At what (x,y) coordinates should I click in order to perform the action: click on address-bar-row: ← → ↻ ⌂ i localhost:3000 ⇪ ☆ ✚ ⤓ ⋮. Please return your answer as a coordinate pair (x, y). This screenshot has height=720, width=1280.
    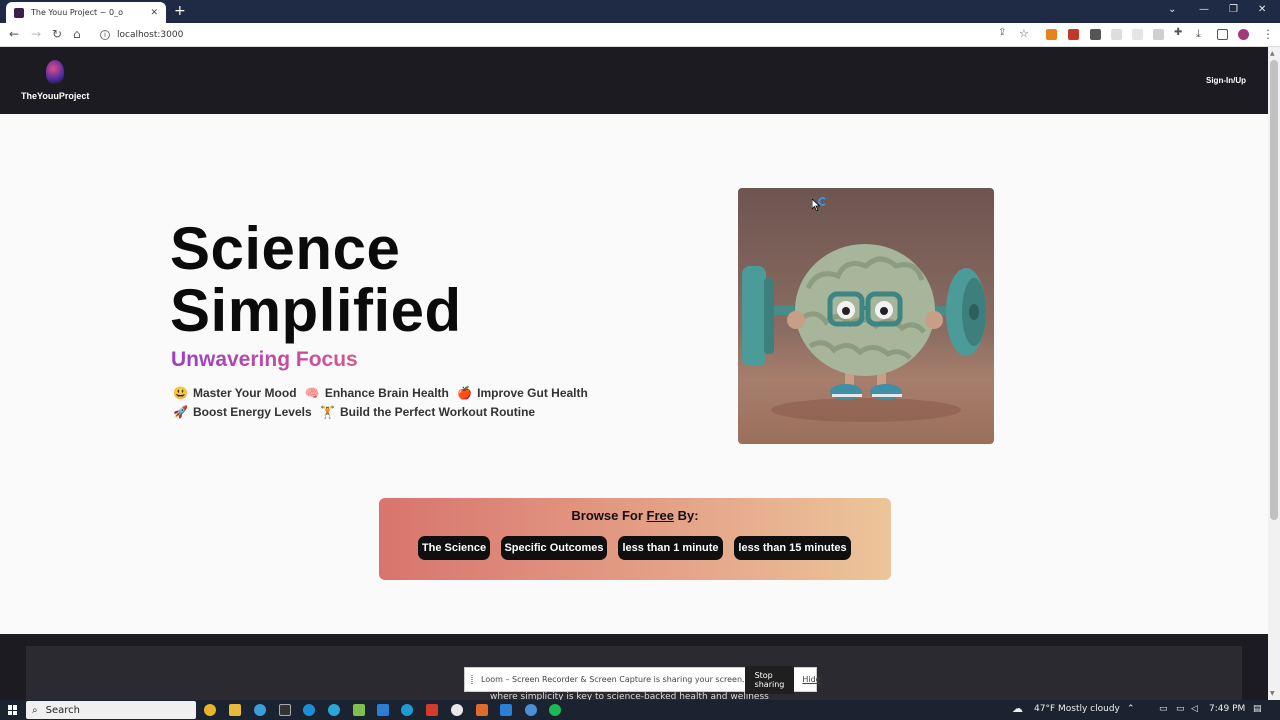
    Looking at the image, I should click on (640, 35).